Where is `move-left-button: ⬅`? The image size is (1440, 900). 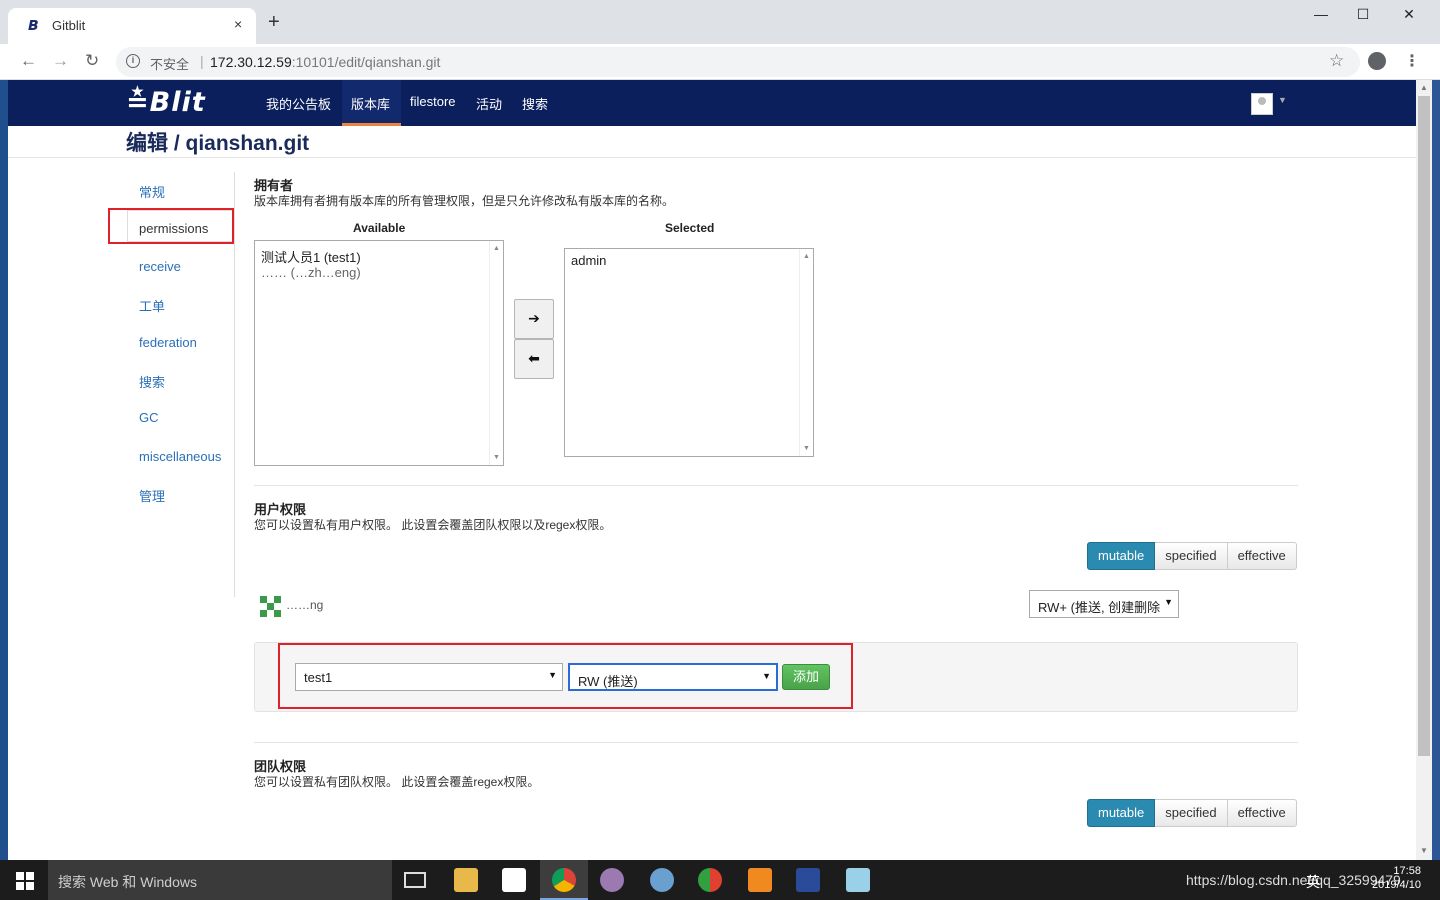
move-left-button: ⬅ is located at coordinates (534, 359).